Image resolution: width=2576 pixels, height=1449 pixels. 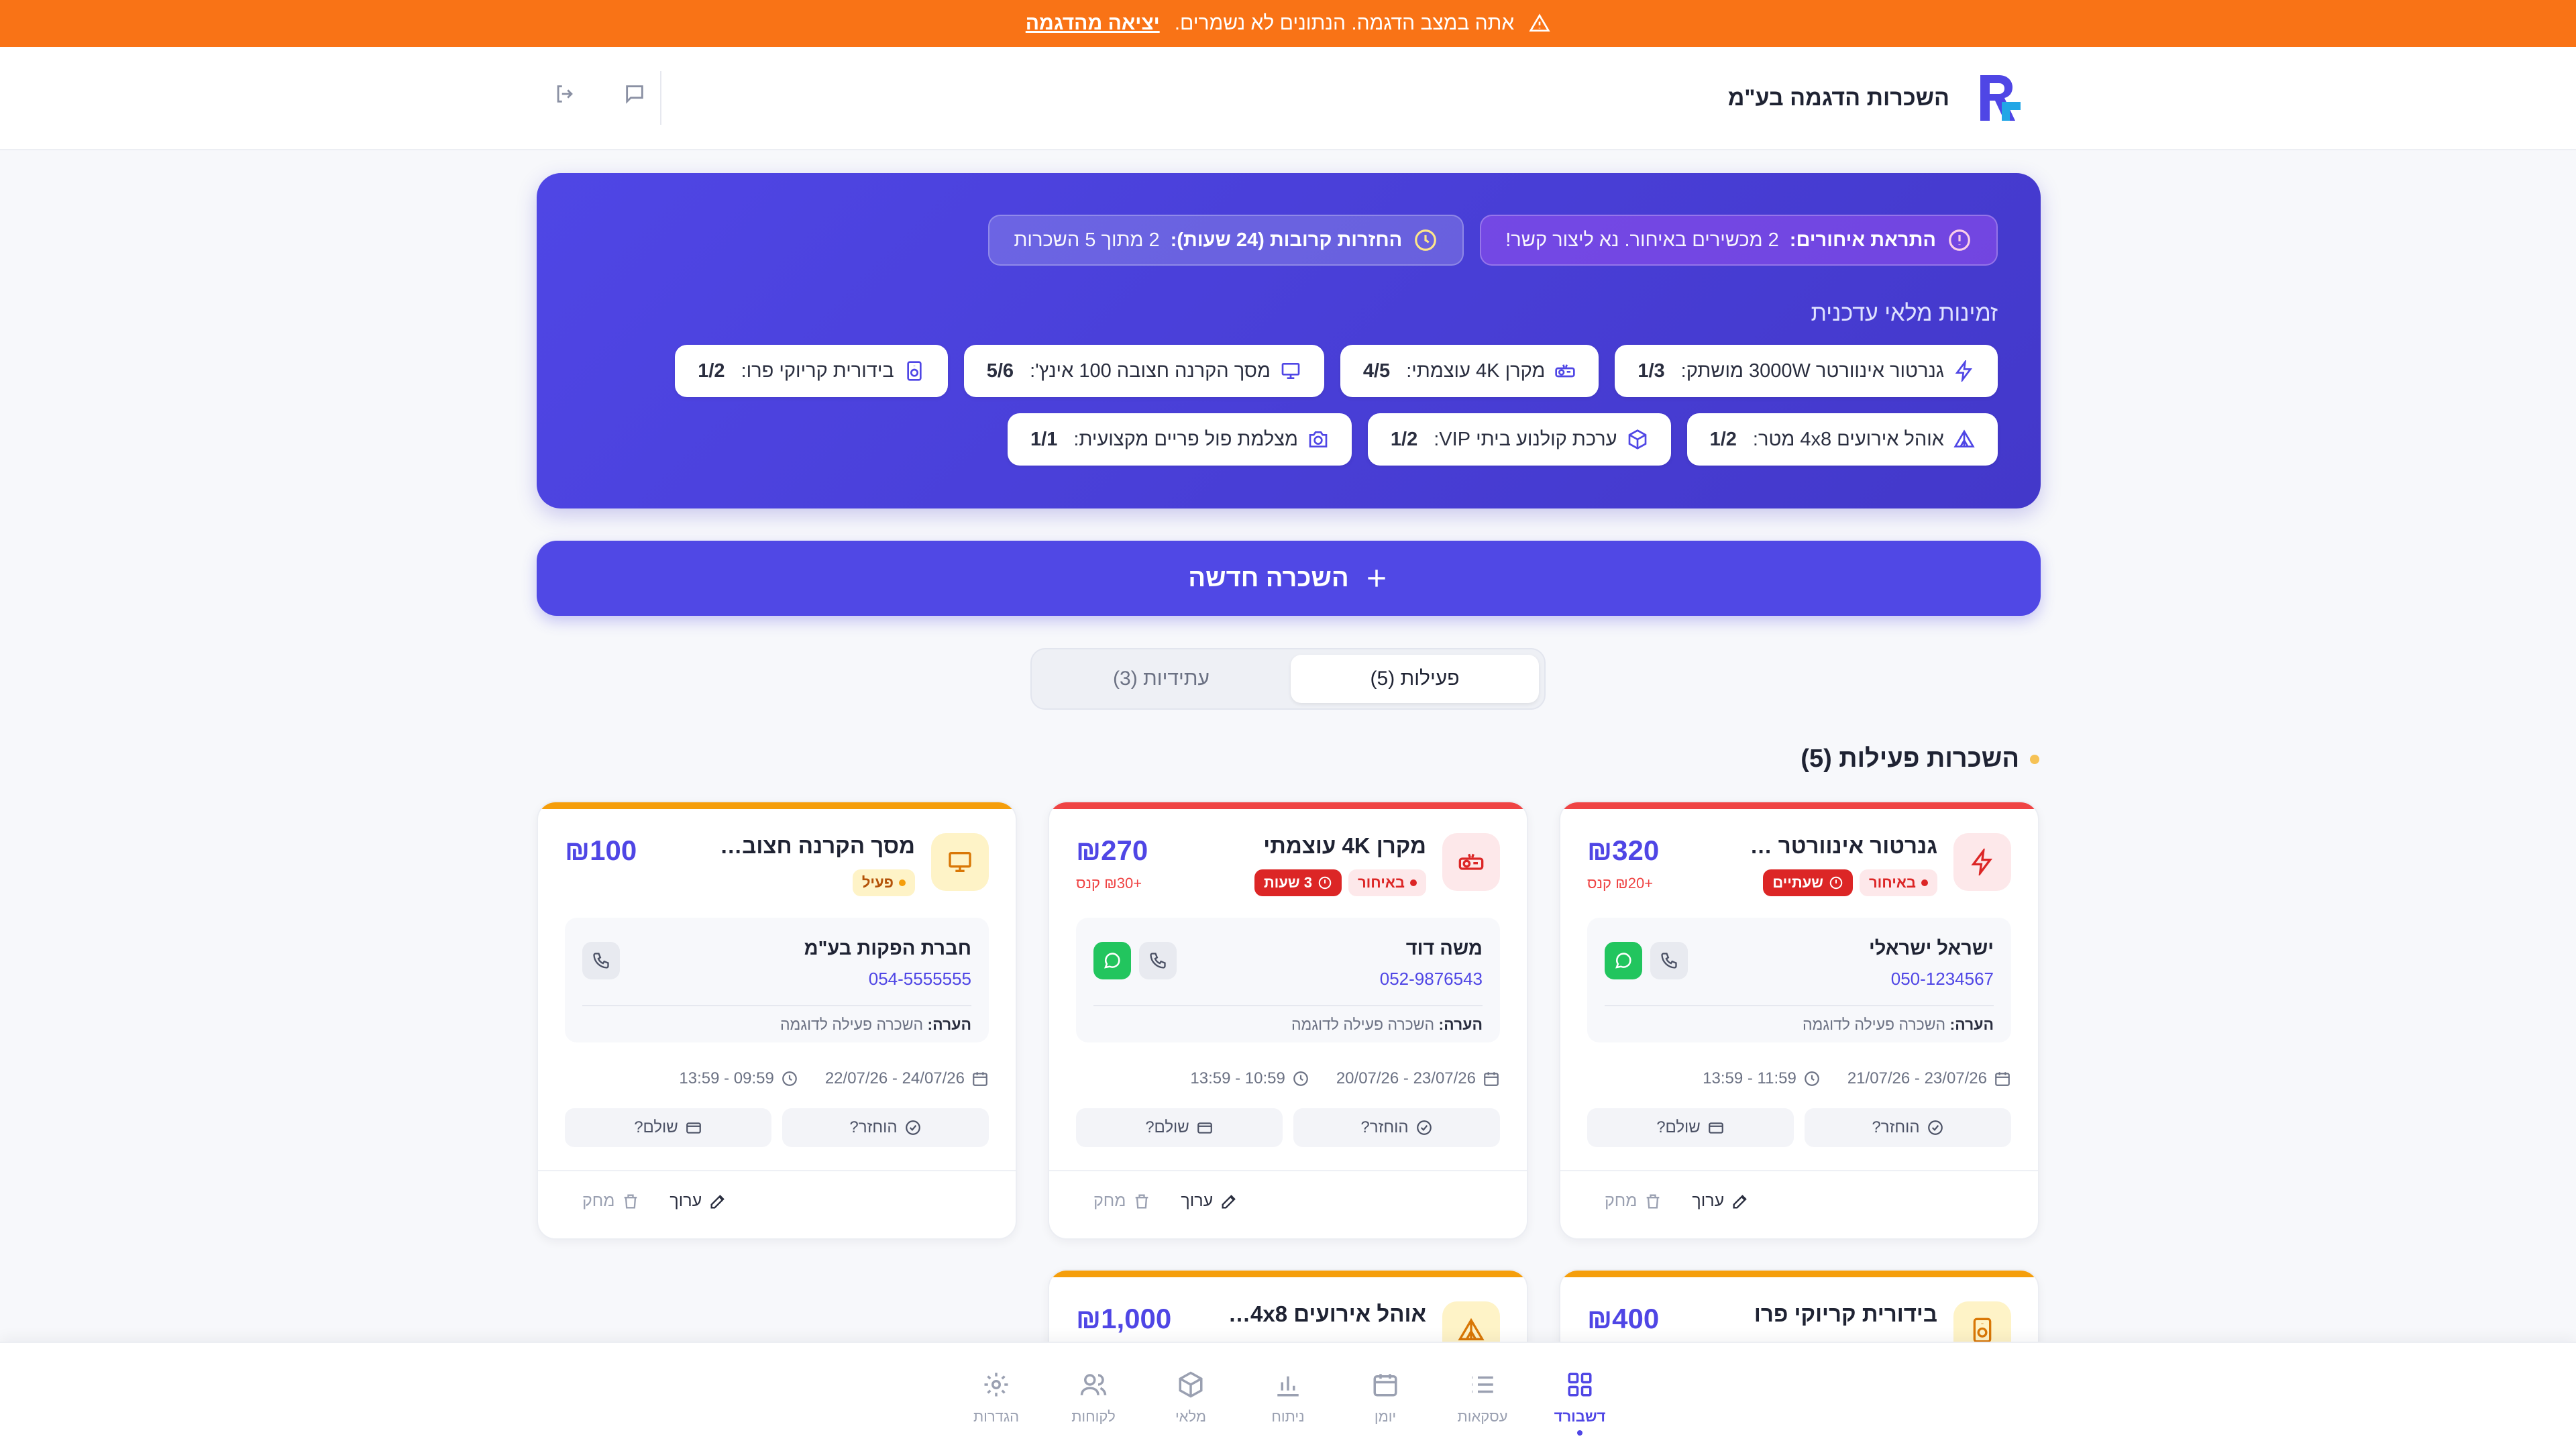 I want to click on credit-card-icon, so click(x=693, y=1128).